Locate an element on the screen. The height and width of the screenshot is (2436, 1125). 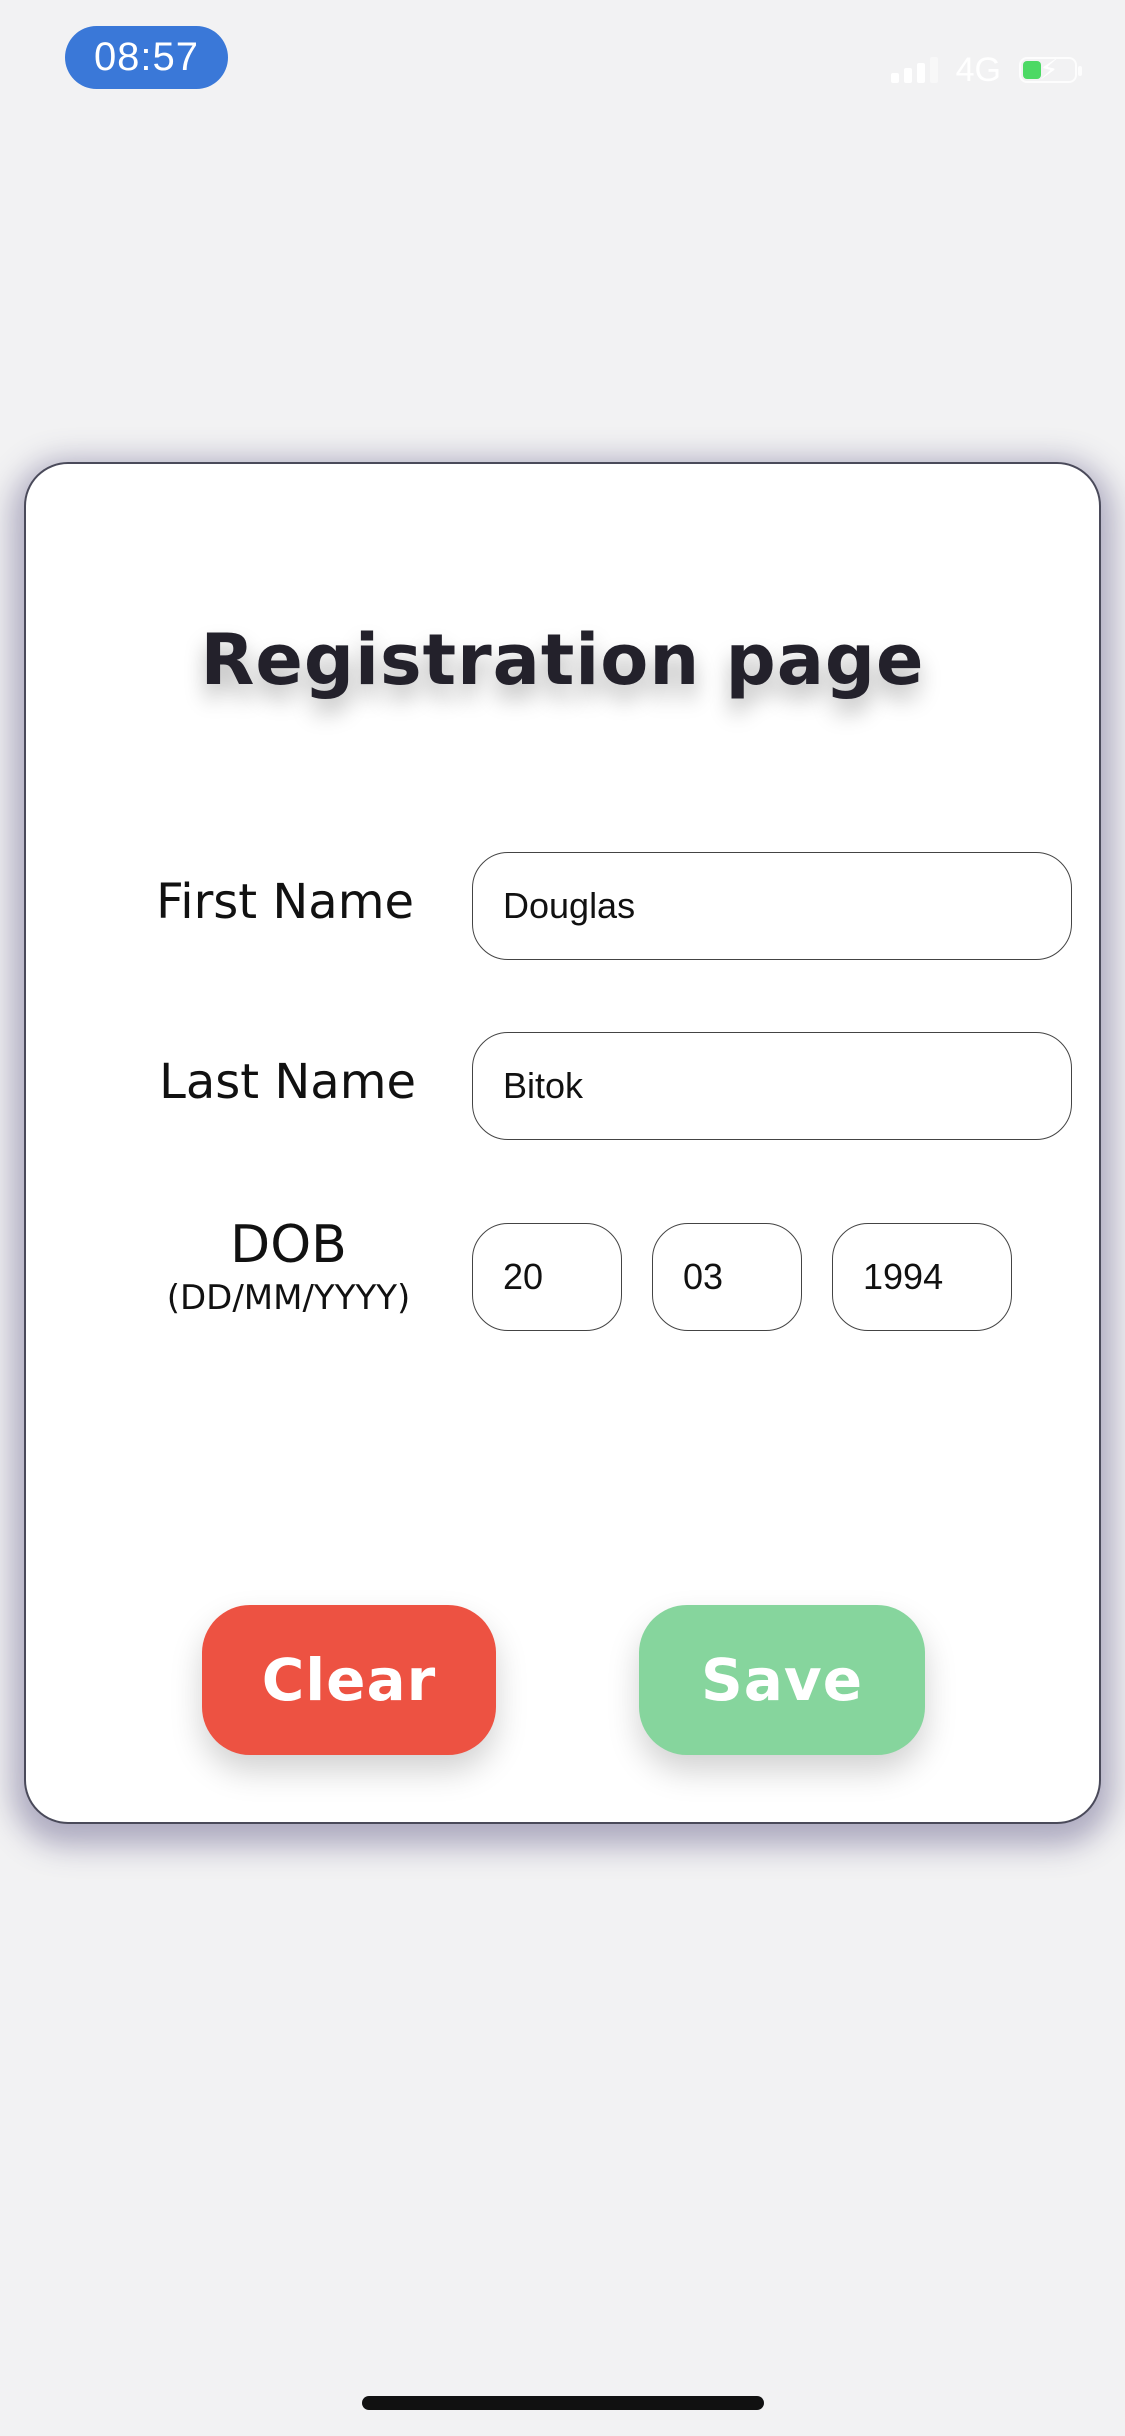
first-name-input is located at coordinates (772, 906).